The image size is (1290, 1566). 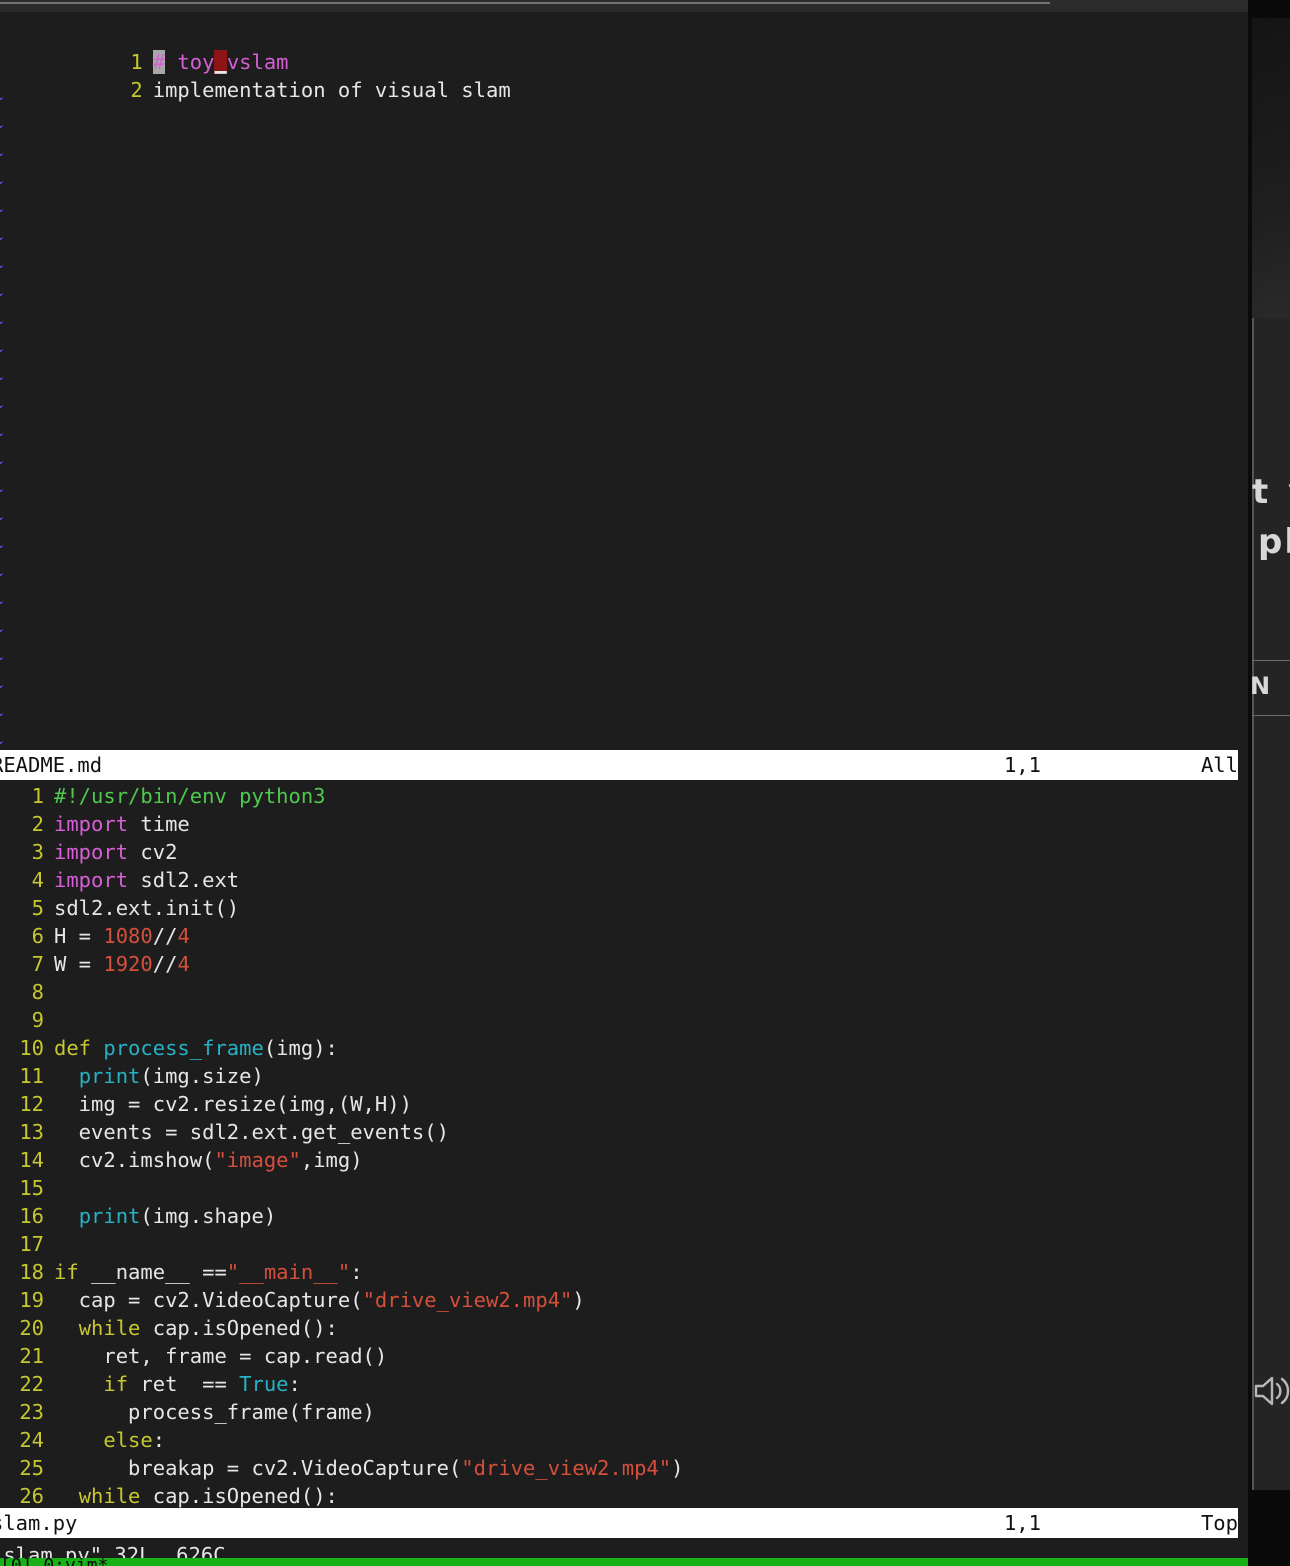 What do you see at coordinates (257, 62) in the screenshot?
I see `readme-heading-post: vslam` at bounding box center [257, 62].